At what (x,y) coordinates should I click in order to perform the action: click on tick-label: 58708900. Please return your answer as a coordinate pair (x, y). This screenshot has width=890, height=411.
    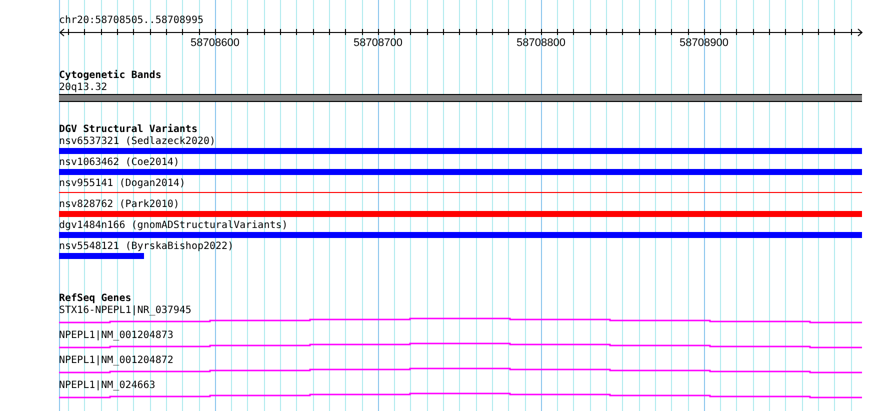
    Looking at the image, I should click on (704, 43).